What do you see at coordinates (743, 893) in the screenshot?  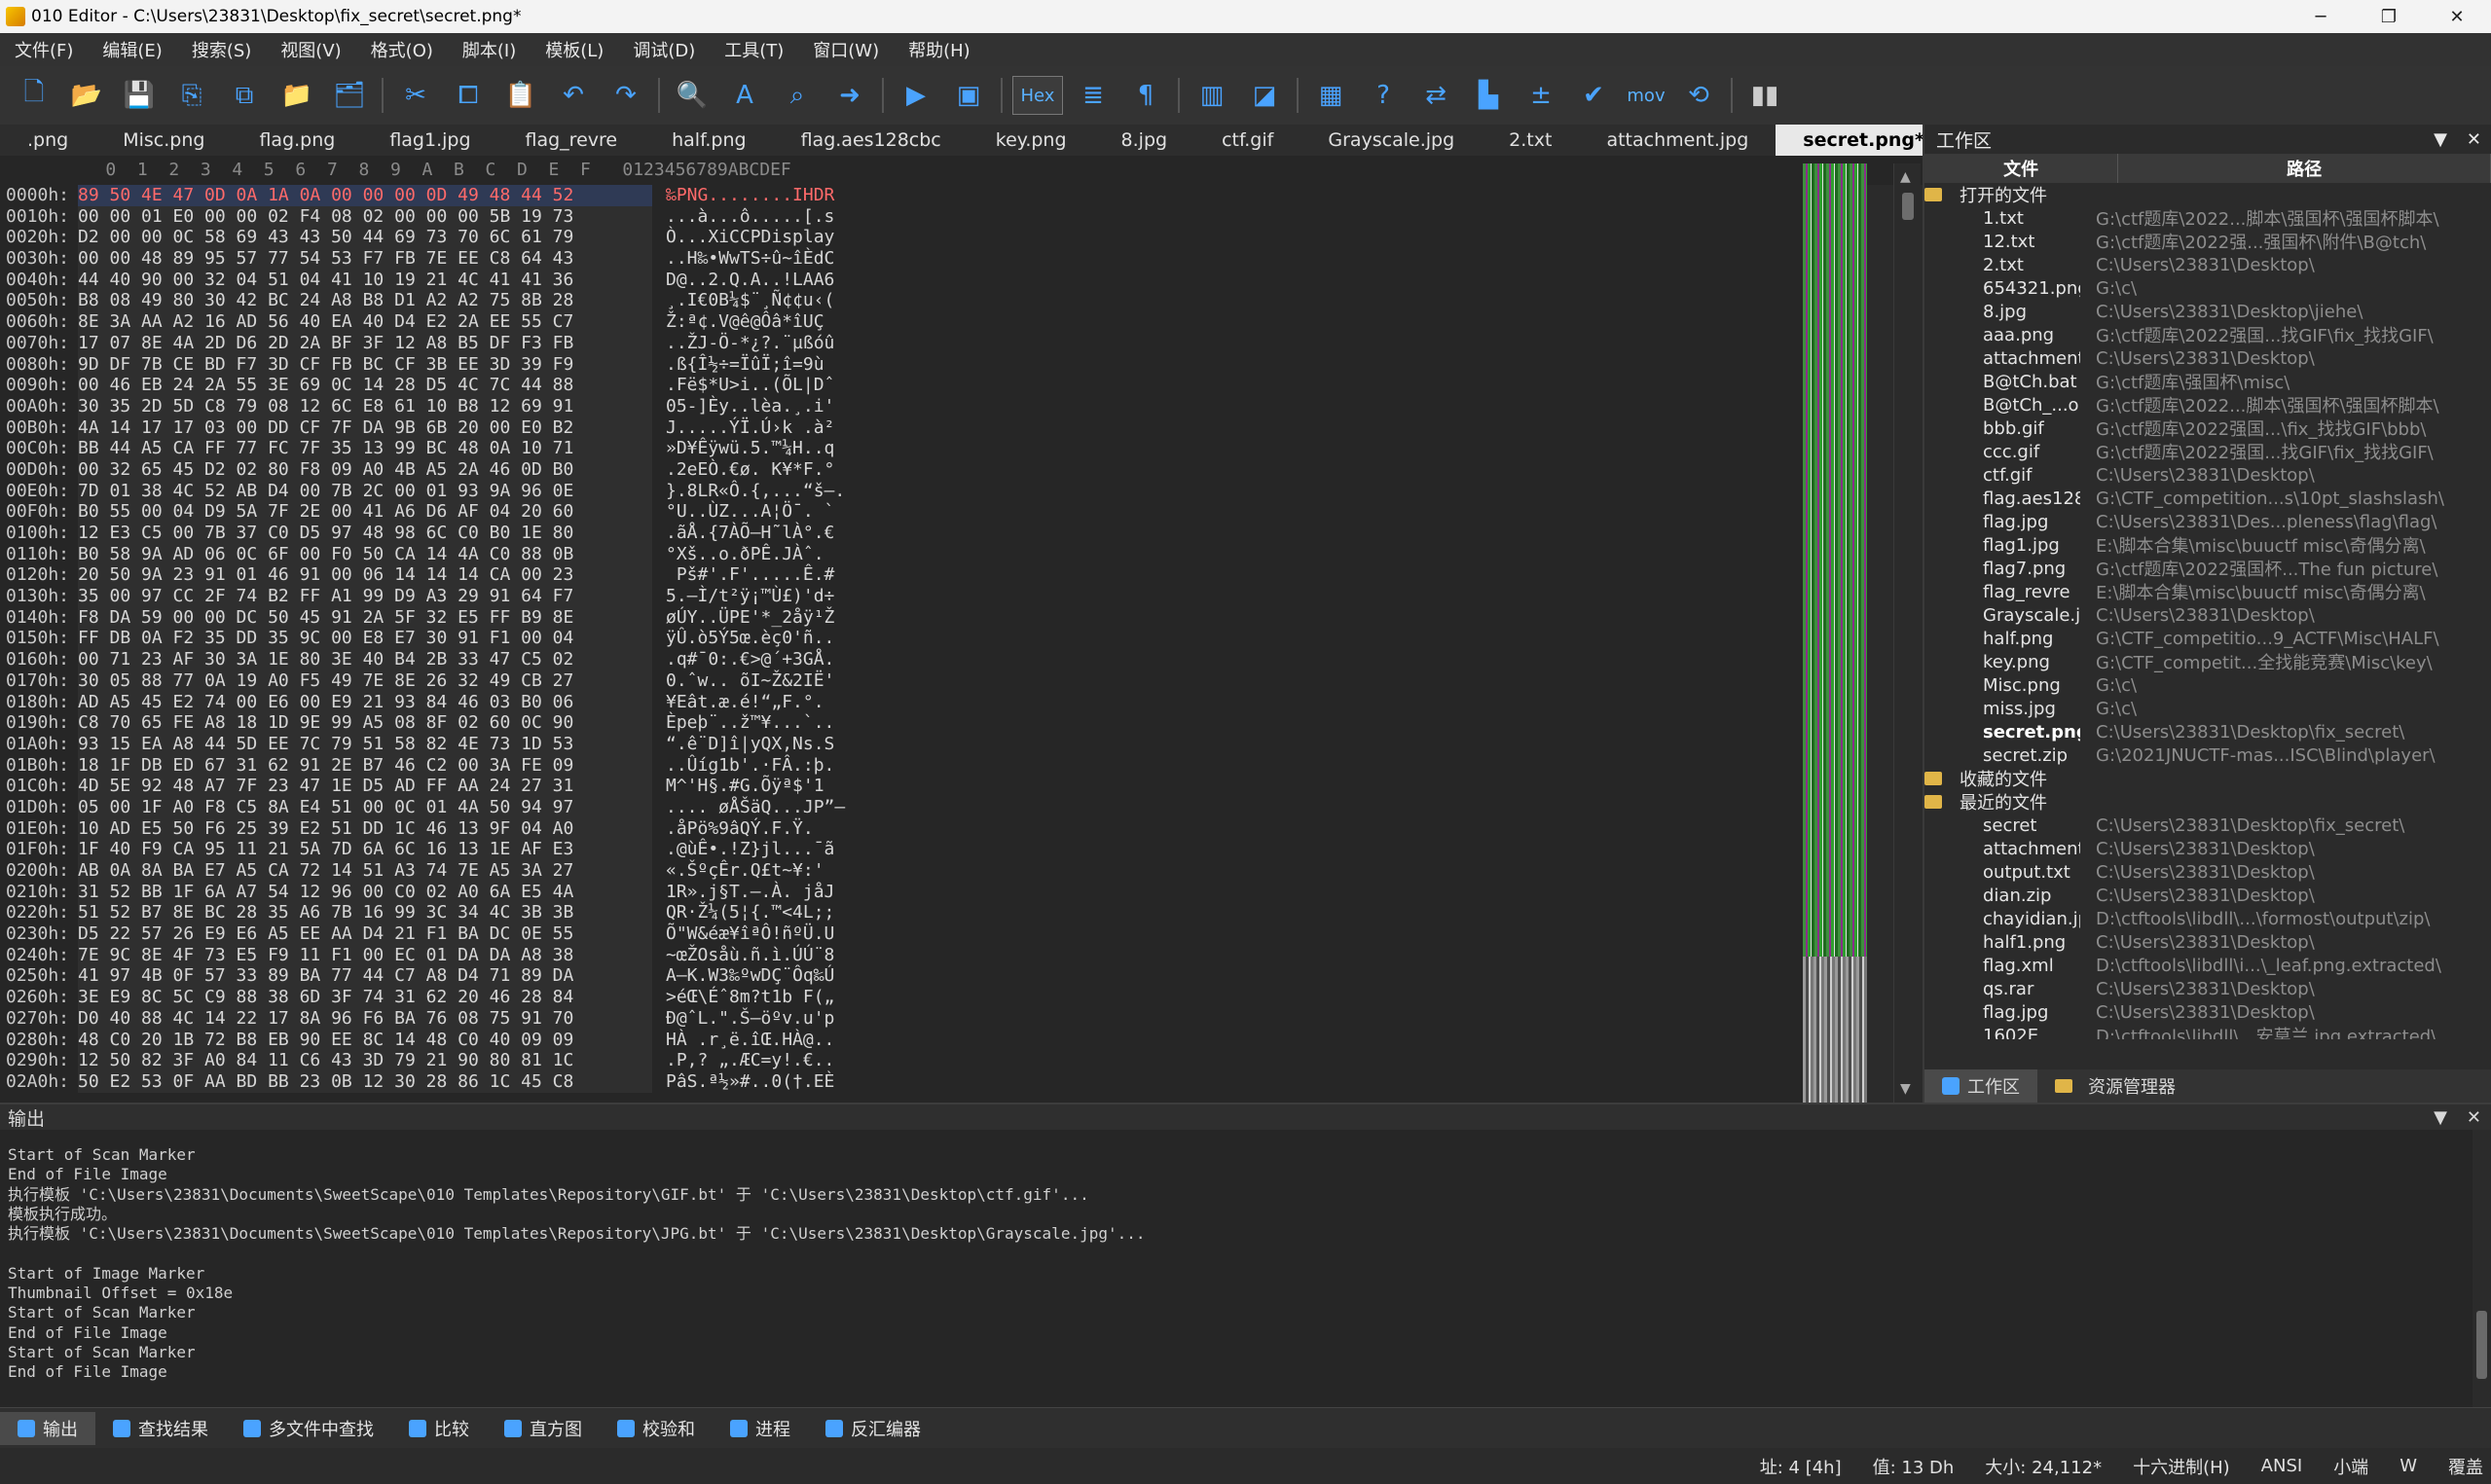 I see `hex-ascii: 1R».j§T.–.À. jåJ` at bounding box center [743, 893].